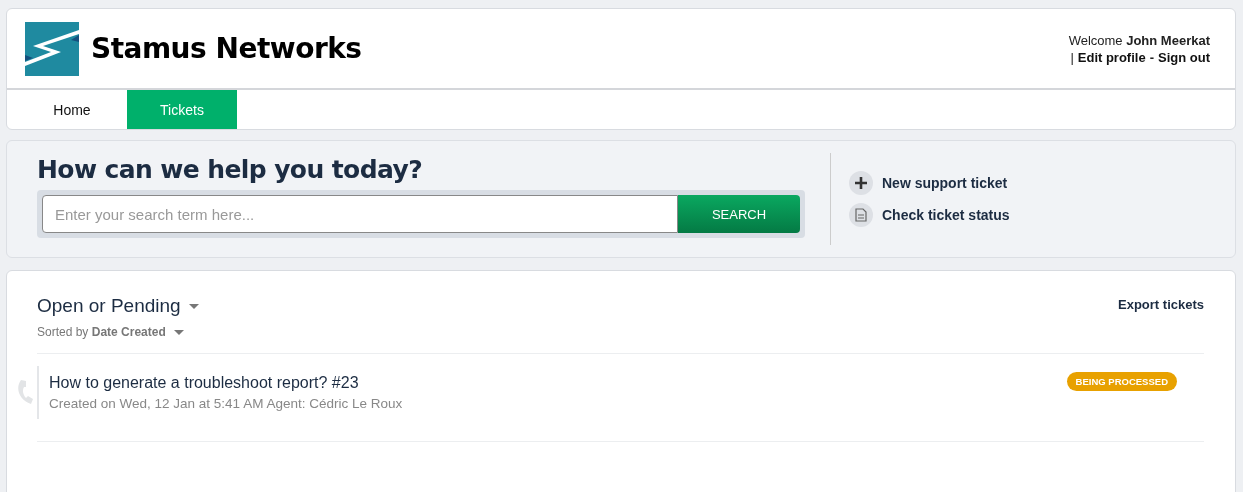 The height and width of the screenshot is (492, 1243). What do you see at coordinates (226, 383) in the screenshot?
I see `ticket-title: How to generate a troubleshoot report? #23` at bounding box center [226, 383].